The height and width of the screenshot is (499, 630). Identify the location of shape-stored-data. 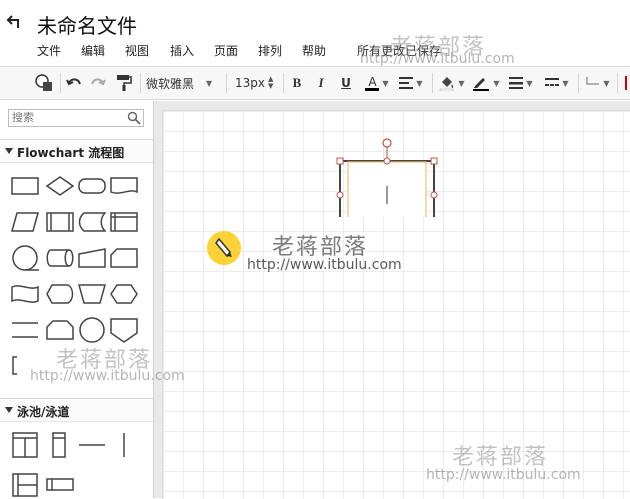
(92, 222).